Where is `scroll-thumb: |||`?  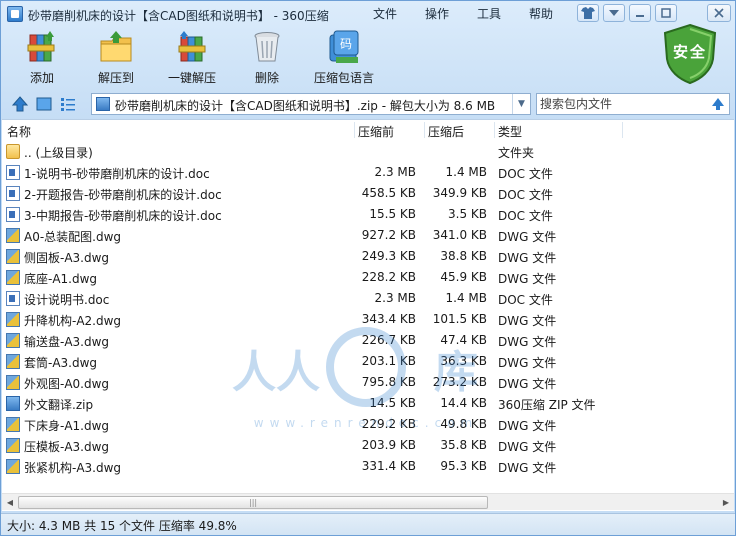 scroll-thumb: ||| is located at coordinates (253, 502).